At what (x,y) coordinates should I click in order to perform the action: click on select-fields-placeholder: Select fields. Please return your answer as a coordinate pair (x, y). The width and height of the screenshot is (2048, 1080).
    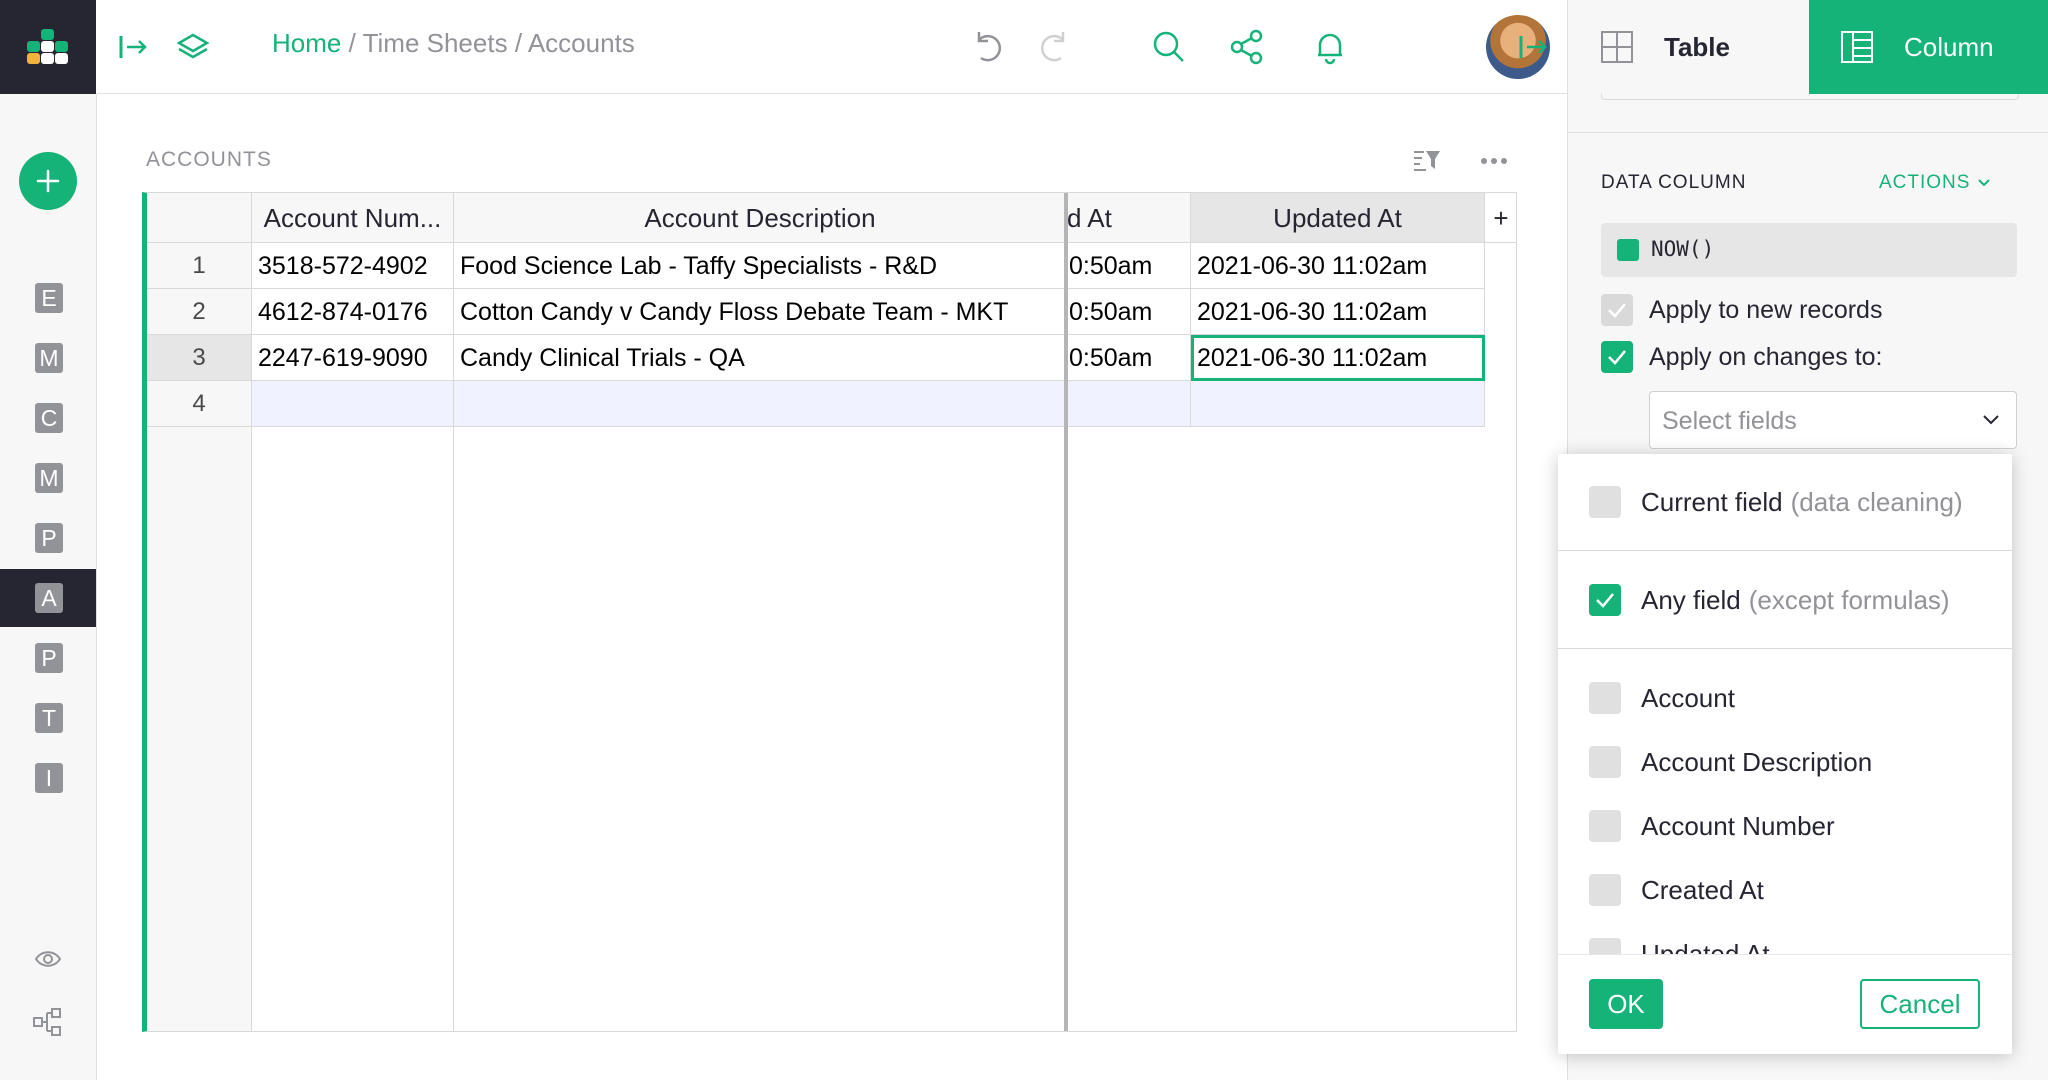
    Looking at the image, I should click on (1729, 421).